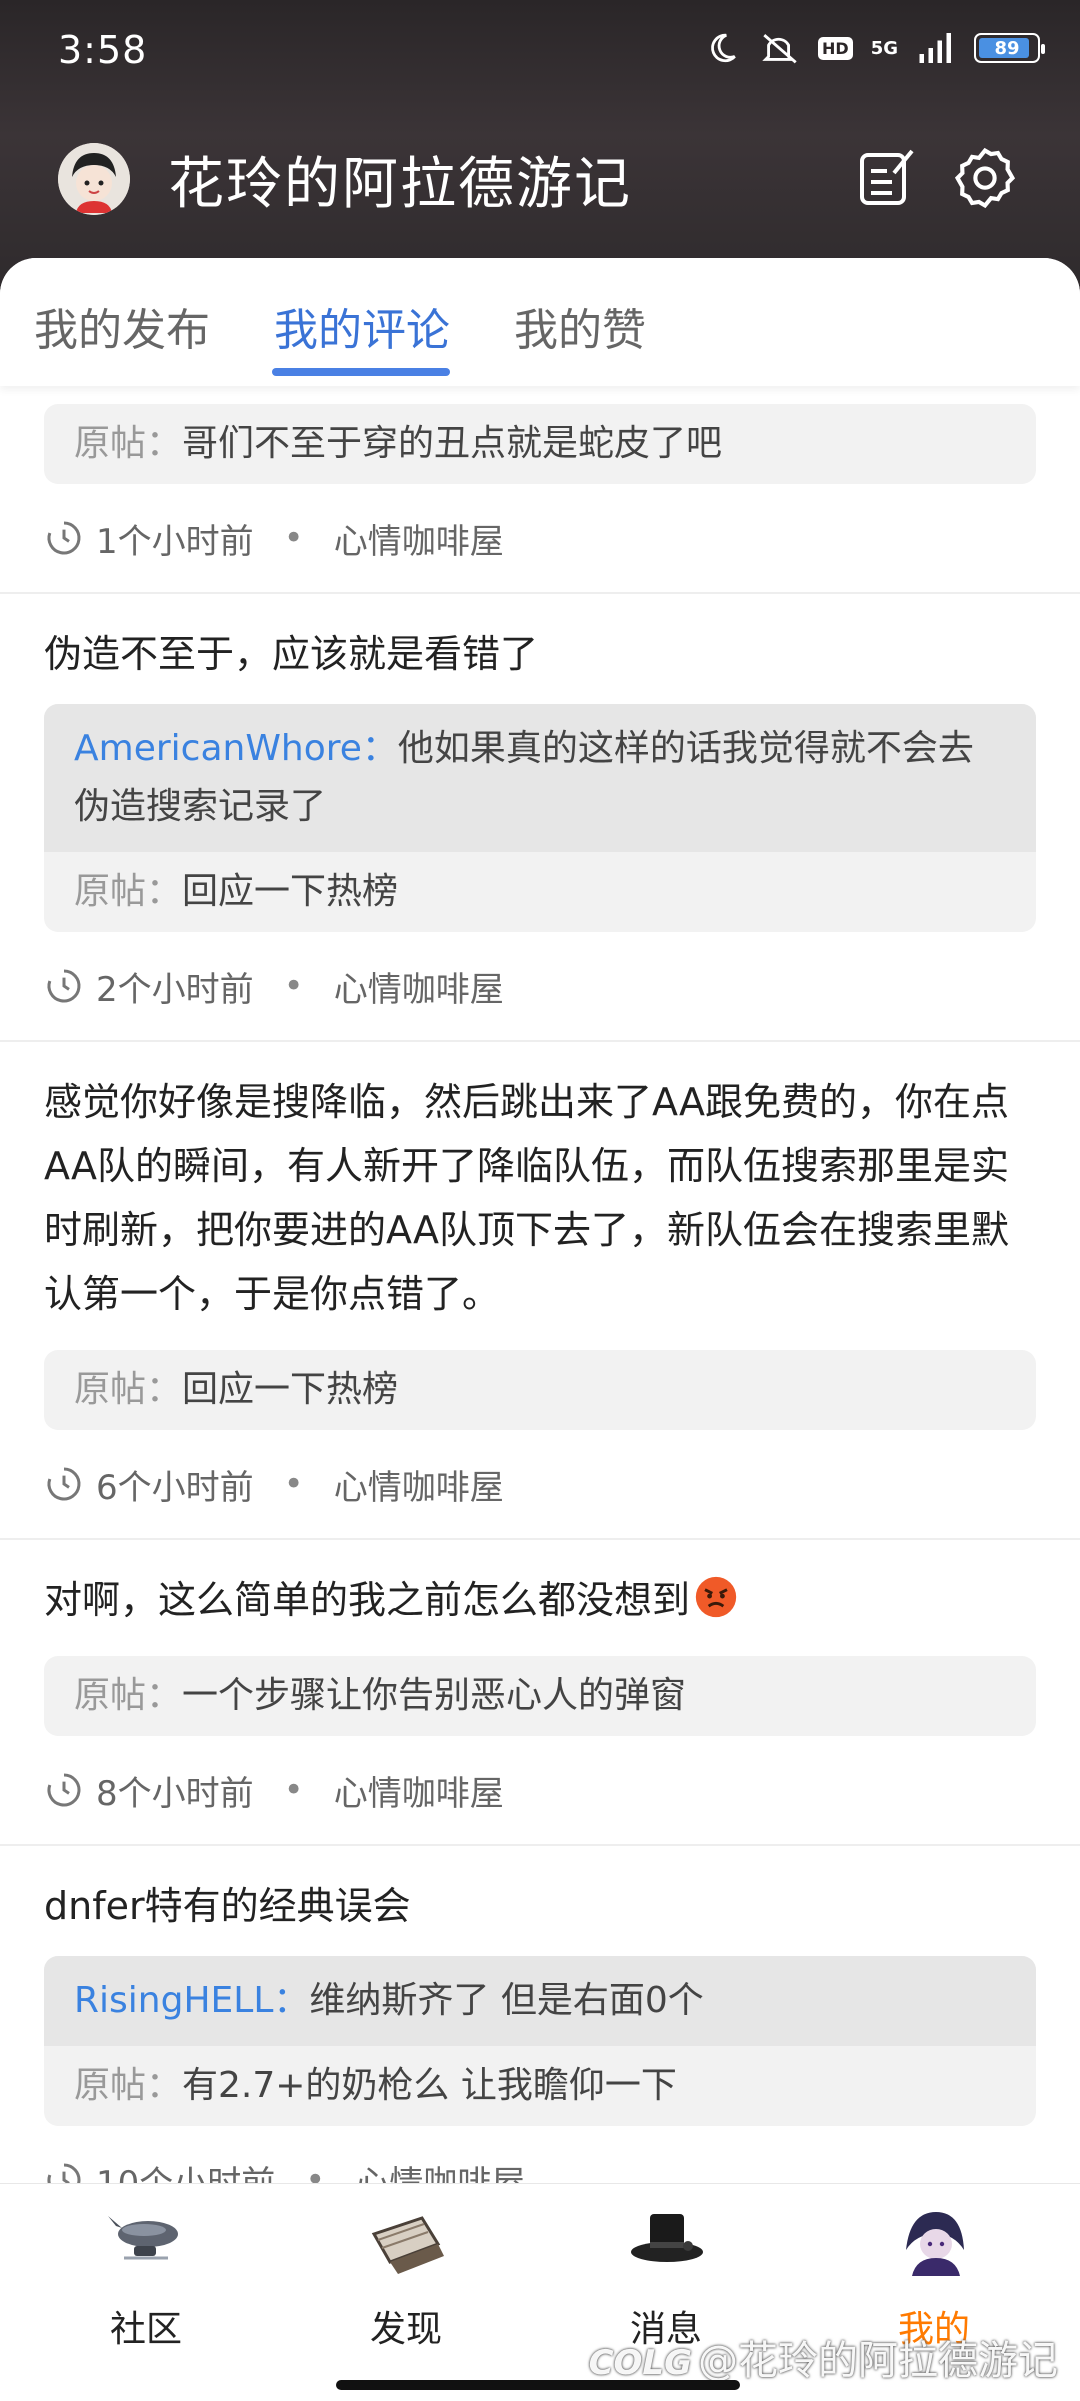 The height and width of the screenshot is (2401, 1080). What do you see at coordinates (145, 2329) in the screenshot?
I see `nav-label: 社区` at bounding box center [145, 2329].